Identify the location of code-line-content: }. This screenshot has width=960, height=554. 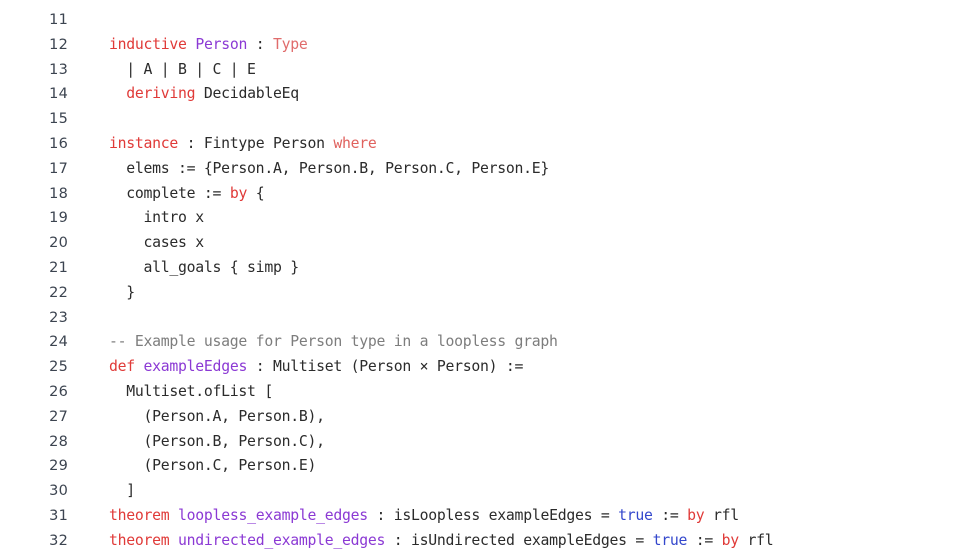
(514, 293).